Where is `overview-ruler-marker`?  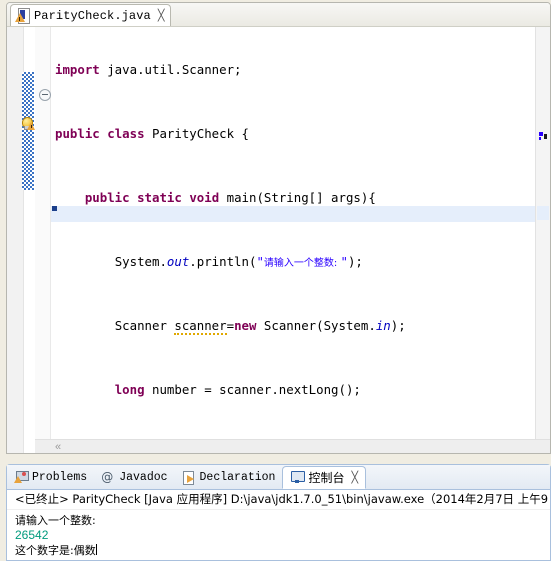
overview-ruler-marker is located at coordinates (543, 136).